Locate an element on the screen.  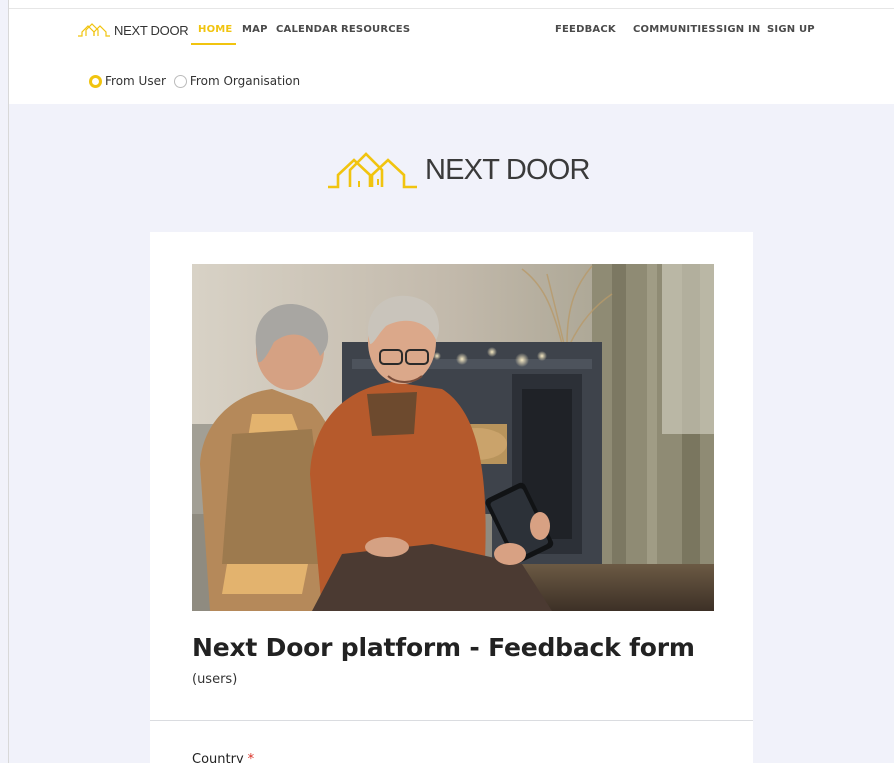
country-field-label: Country * is located at coordinates (223, 757).